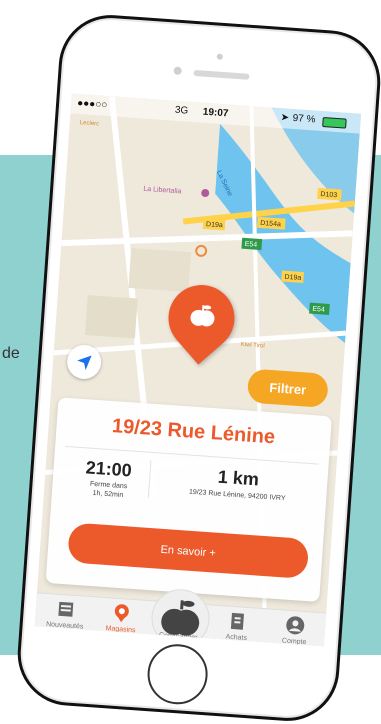 This screenshot has height=724, width=381. I want to click on filter-button: Filtrer, so click(287, 388).